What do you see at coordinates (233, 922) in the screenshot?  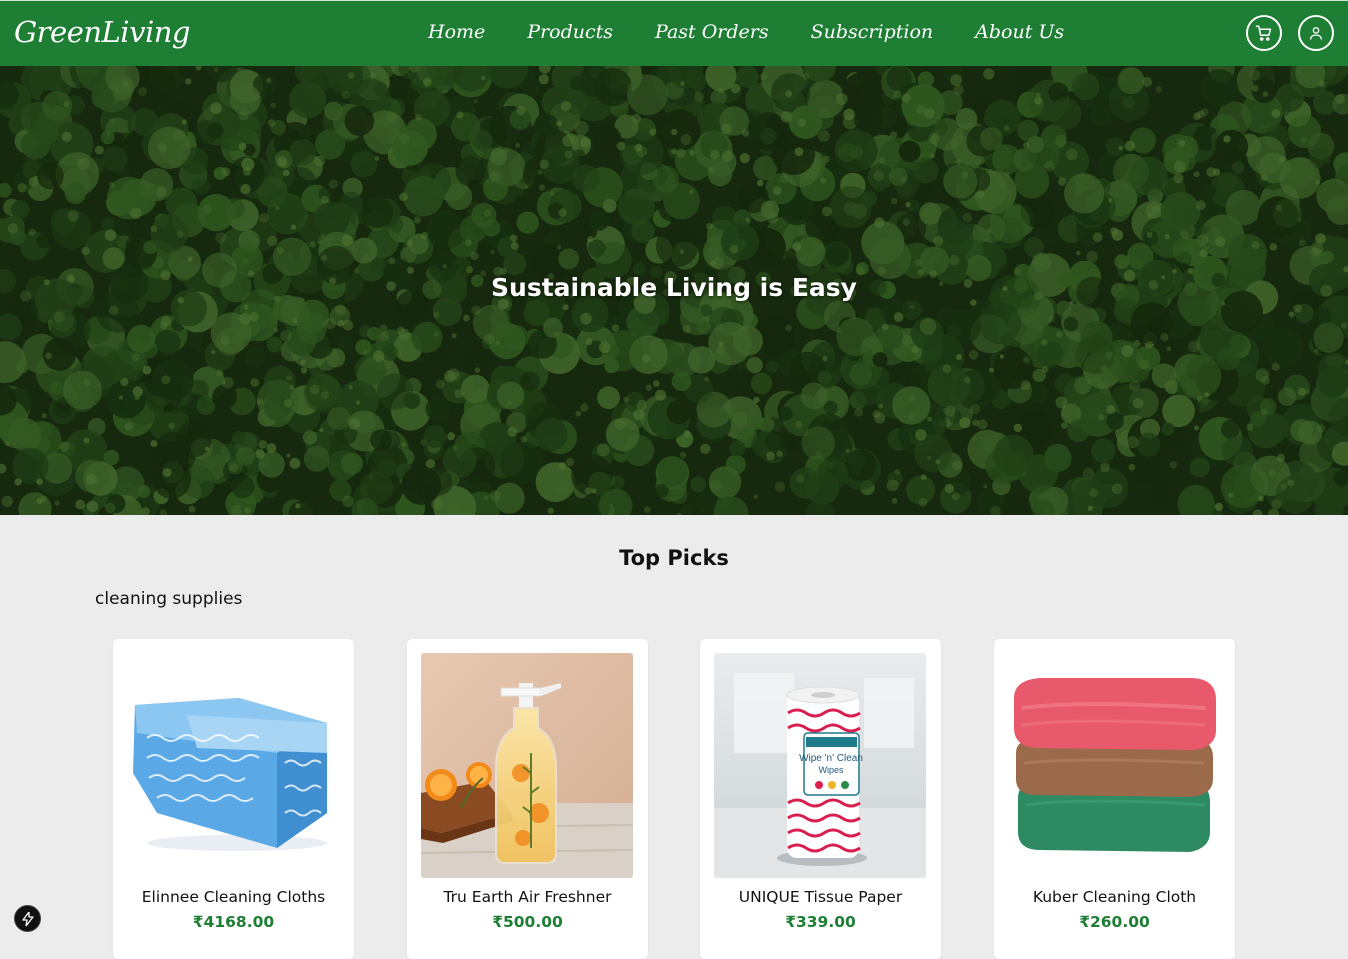 I see `product-price: ₹4168.00` at bounding box center [233, 922].